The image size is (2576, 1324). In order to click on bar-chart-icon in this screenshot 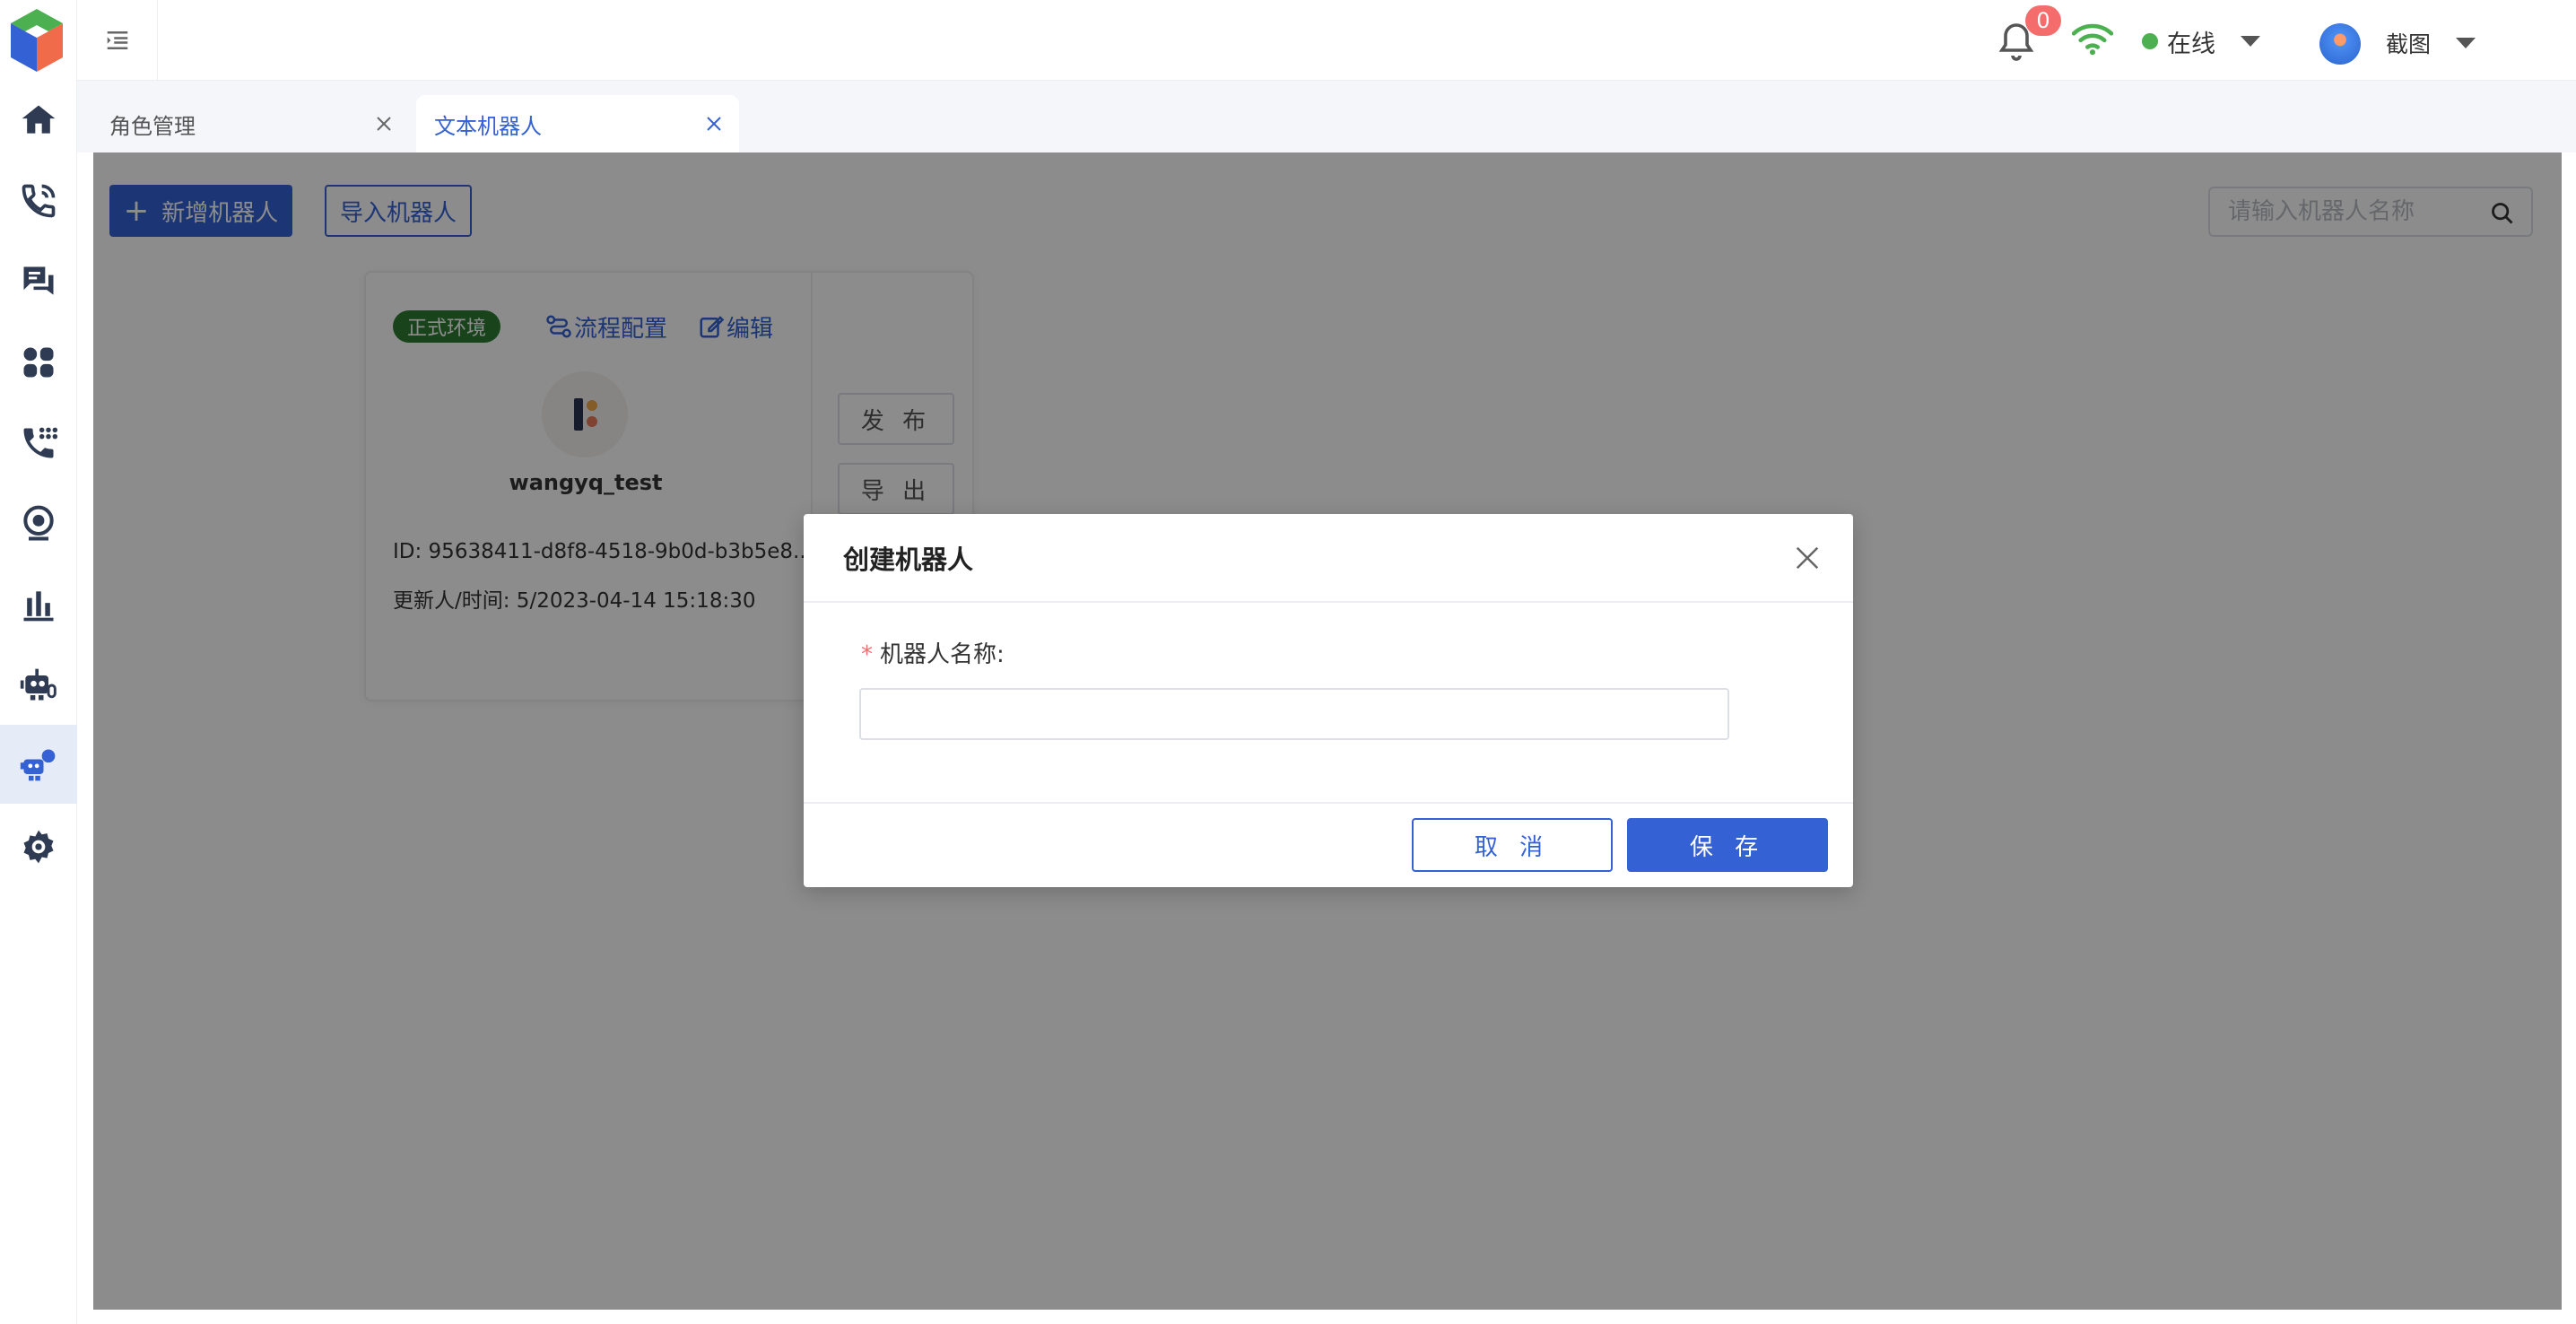, I will do `click(38, 606)`.